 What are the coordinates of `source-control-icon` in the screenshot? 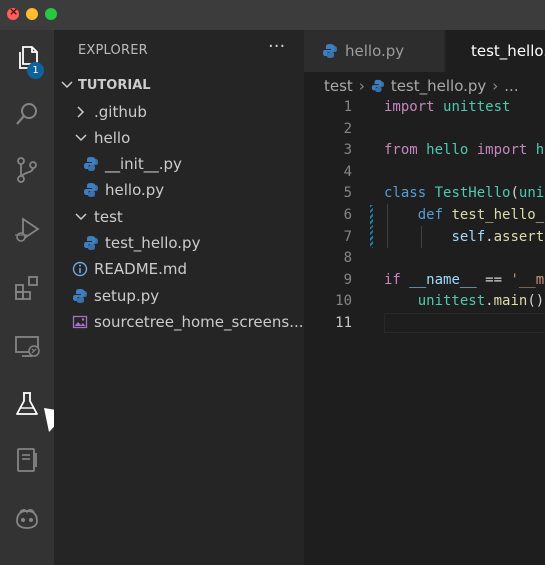 It's located at (27, 170).